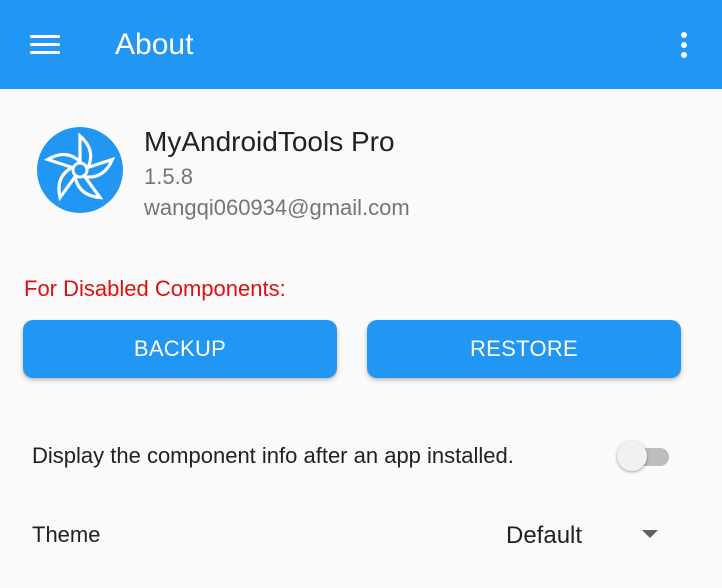 This screenshot has width=722, height=588. What do you see at coordinates (684, 45) in the screenshot?
I see `more-vert-icon` at bounding box center [684, 45].